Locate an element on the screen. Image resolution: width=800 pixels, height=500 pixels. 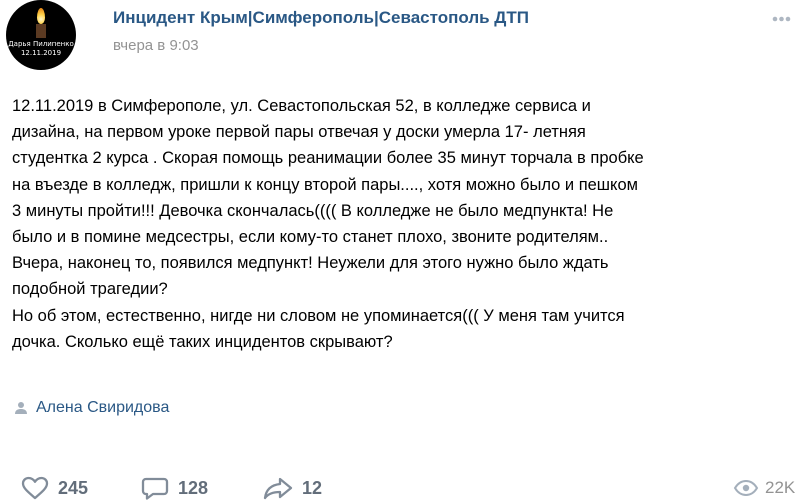
heart-icon is located at coordinates (35, 488).